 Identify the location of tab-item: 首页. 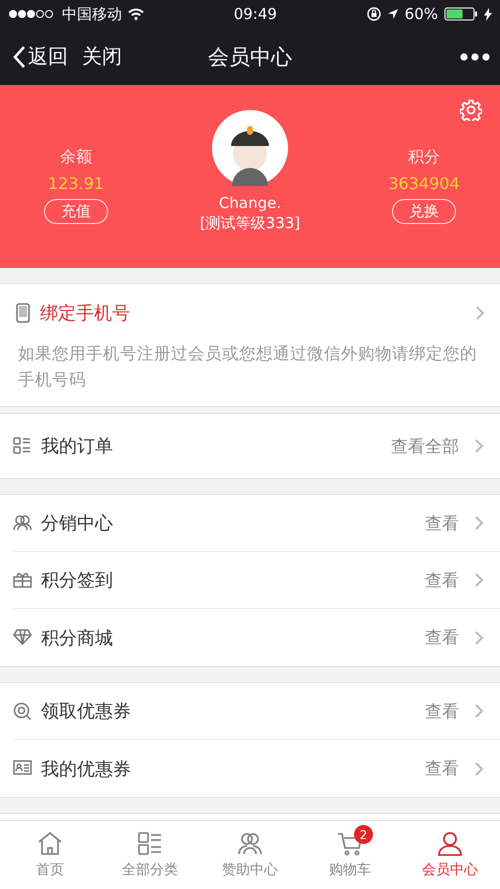
(50, 855).